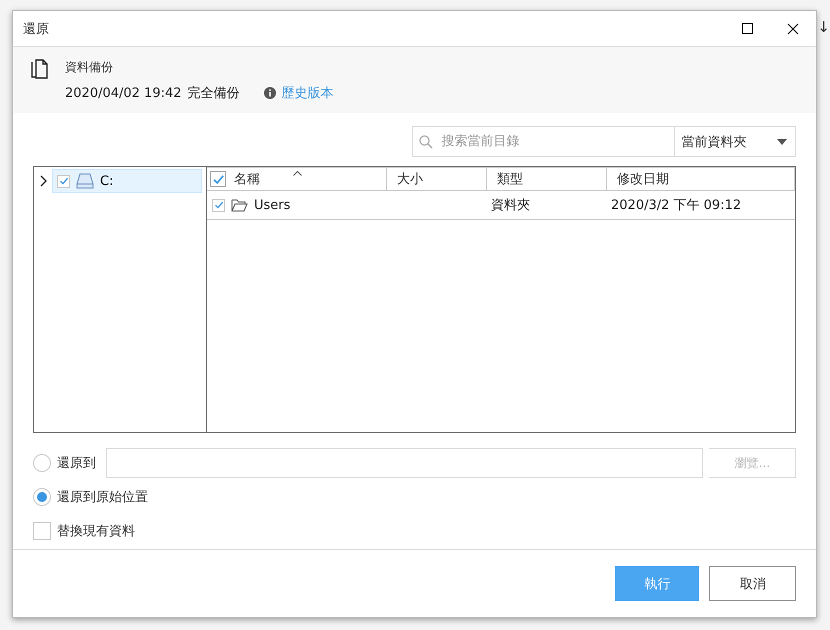  What do you see at coordinates (823, 28) in the screenshot?
I see `arrow-glyph: ↓` at bounding box center [823, 28].